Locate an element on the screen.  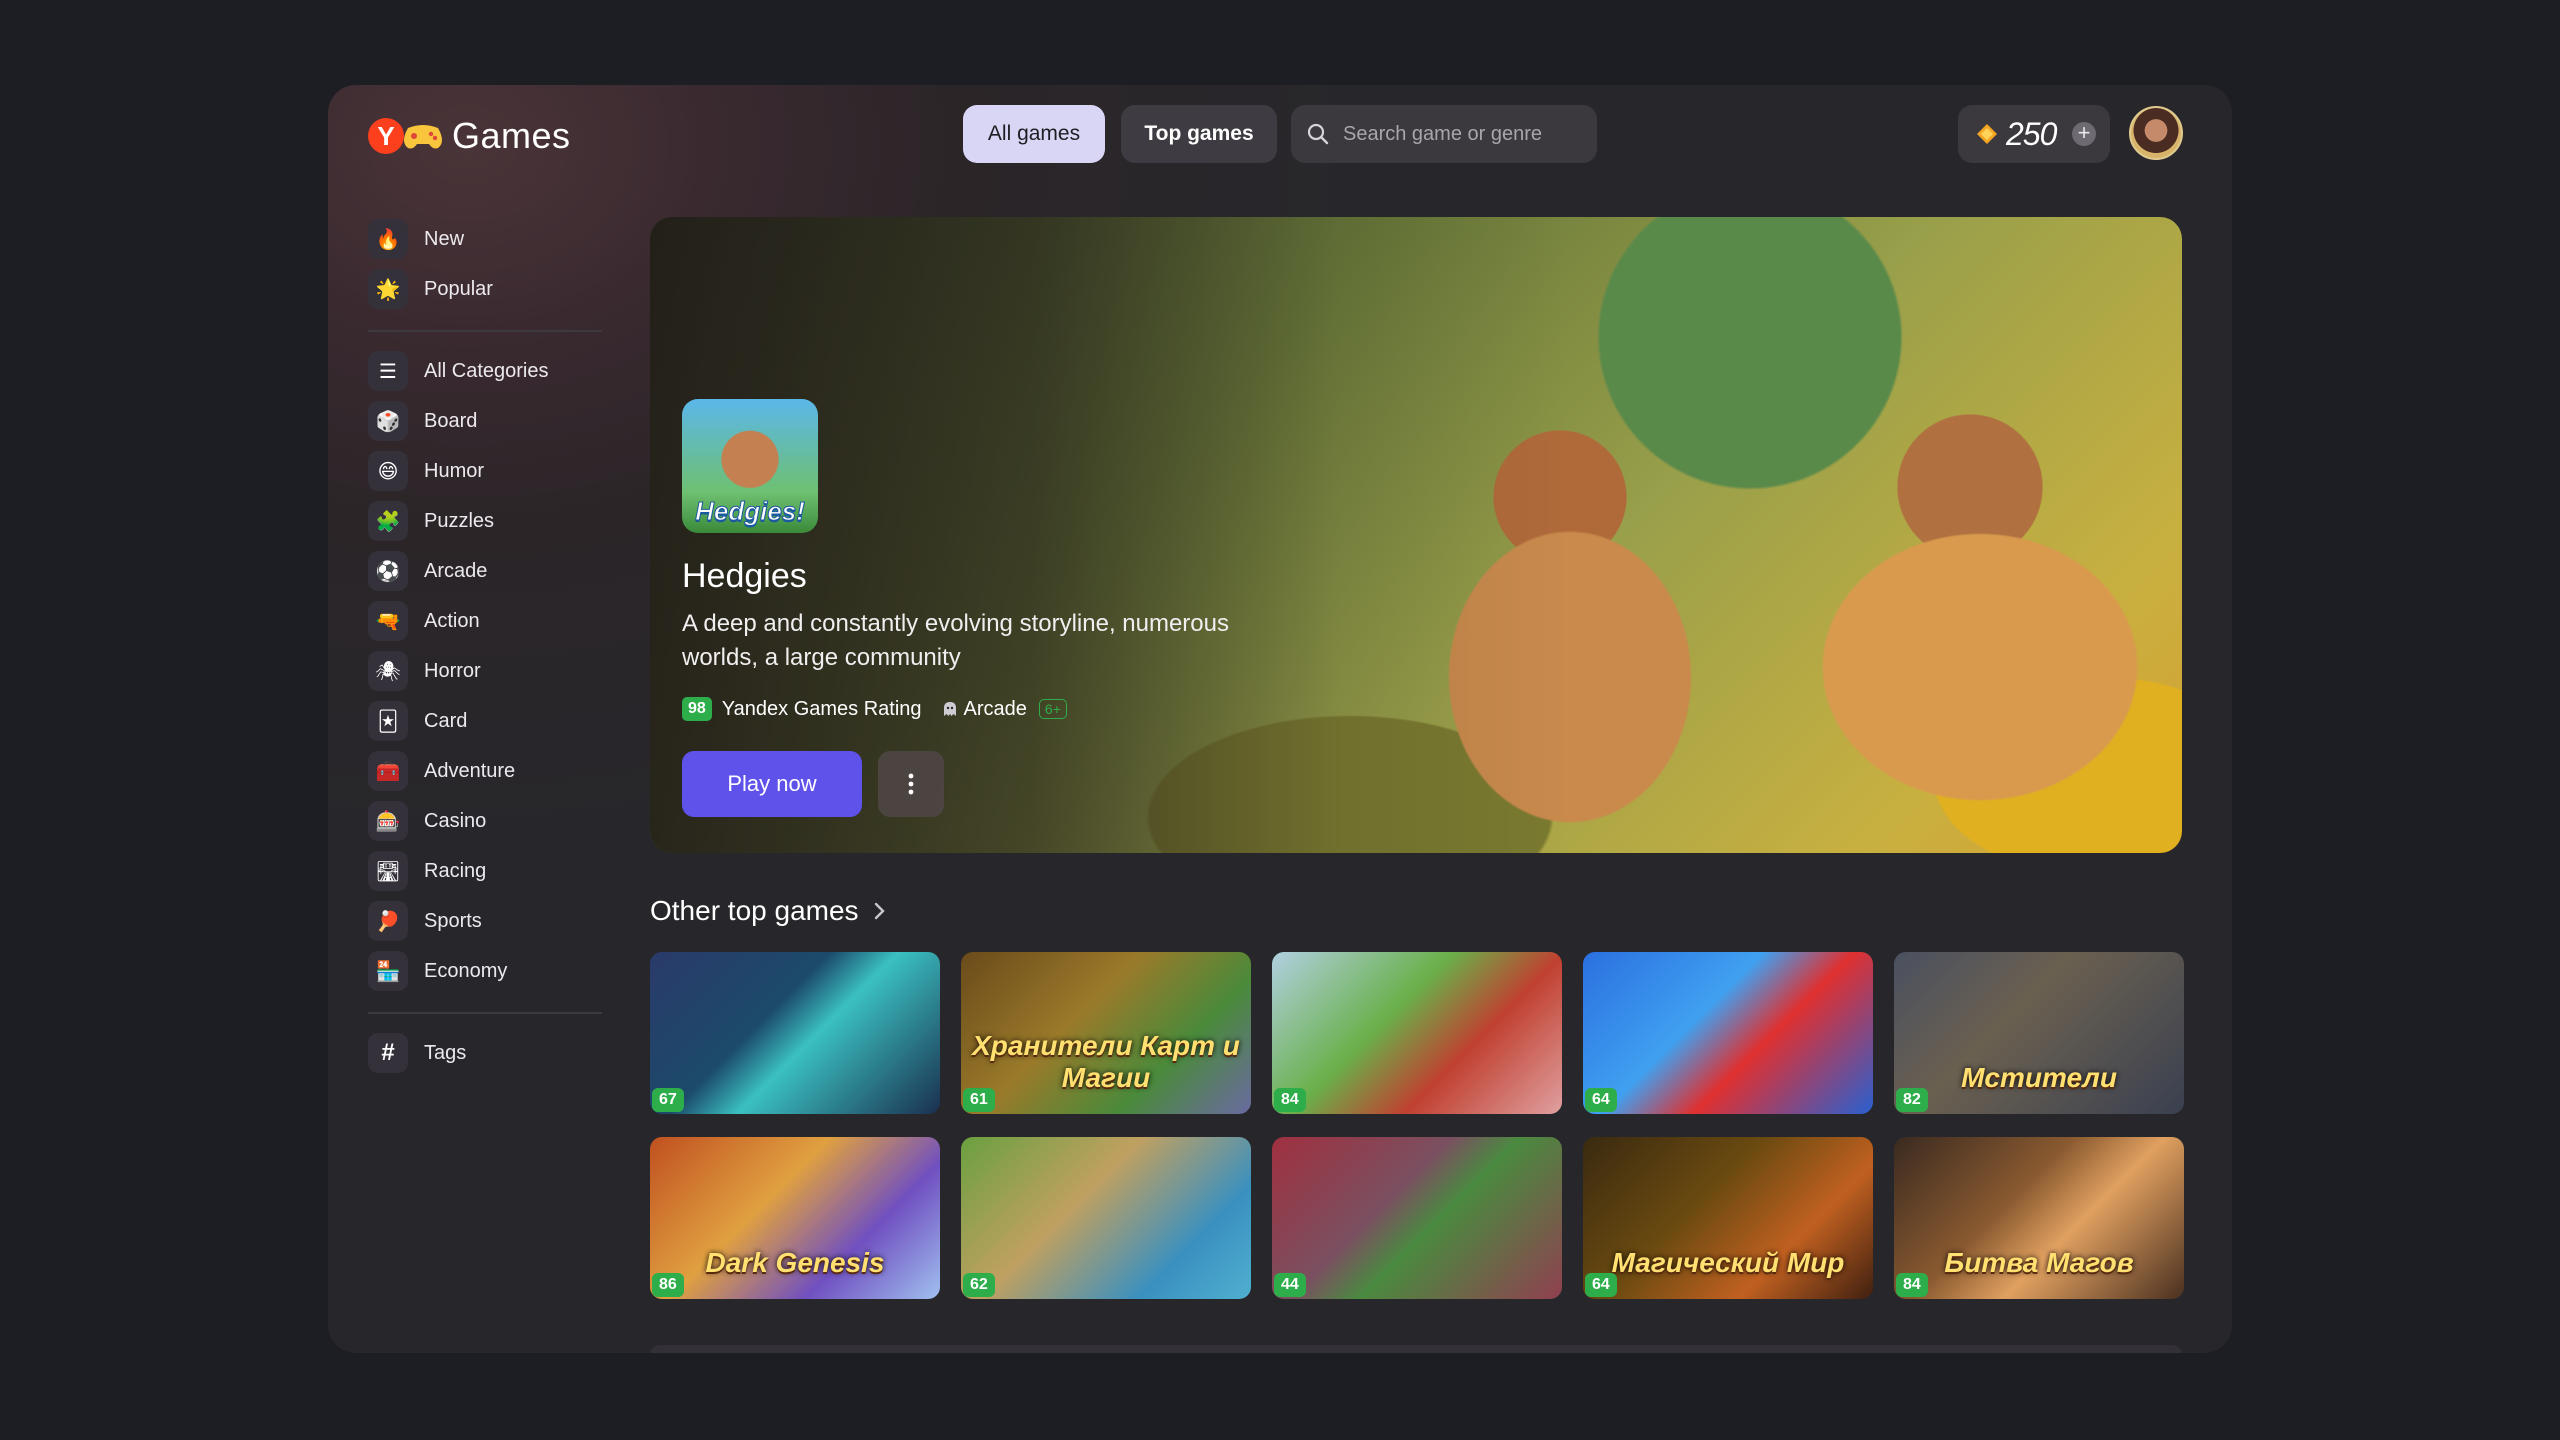
ball-icon: ⚽ is located at coordinates (388, 571).